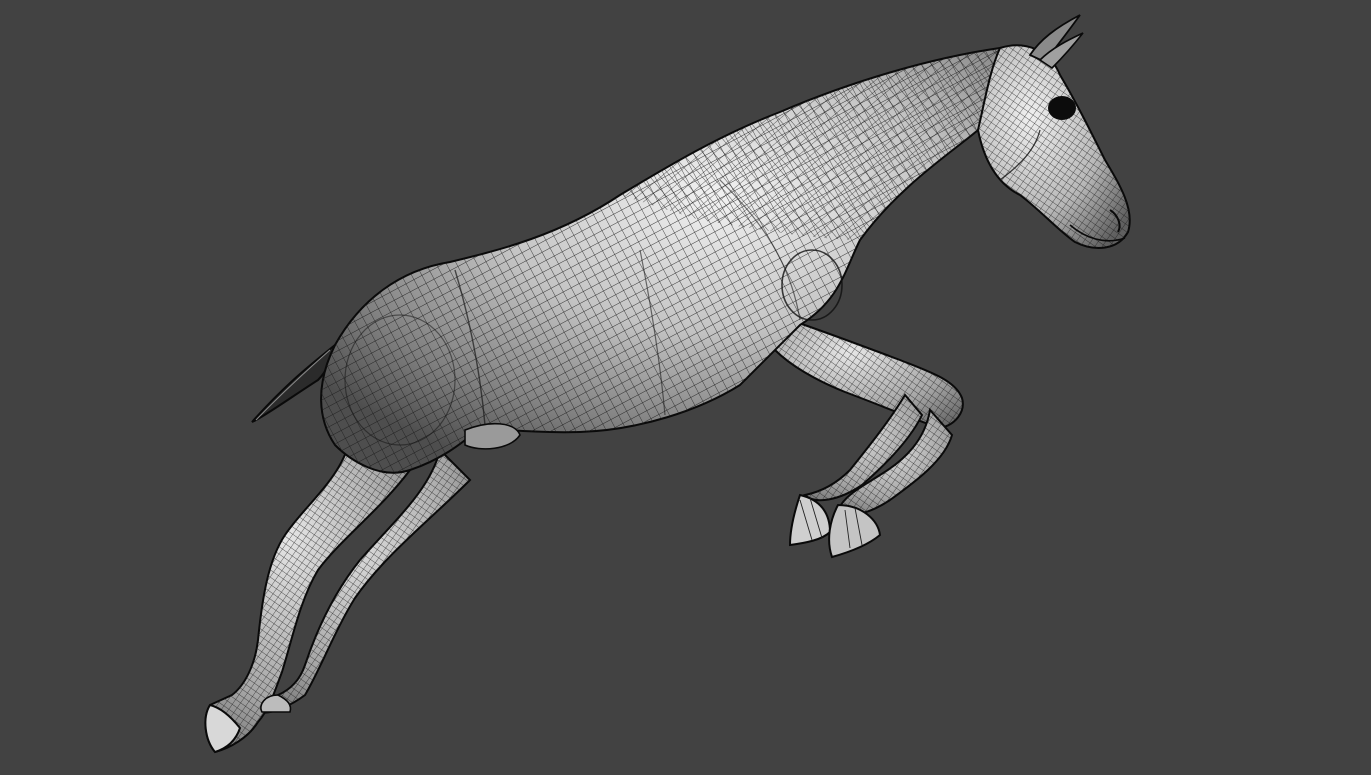 This screenshot has width=1371, height=775. What do you see at coordinates (1053, 131) in the screenshot?
I see `horse-head` at bounding box center [1053, 131].